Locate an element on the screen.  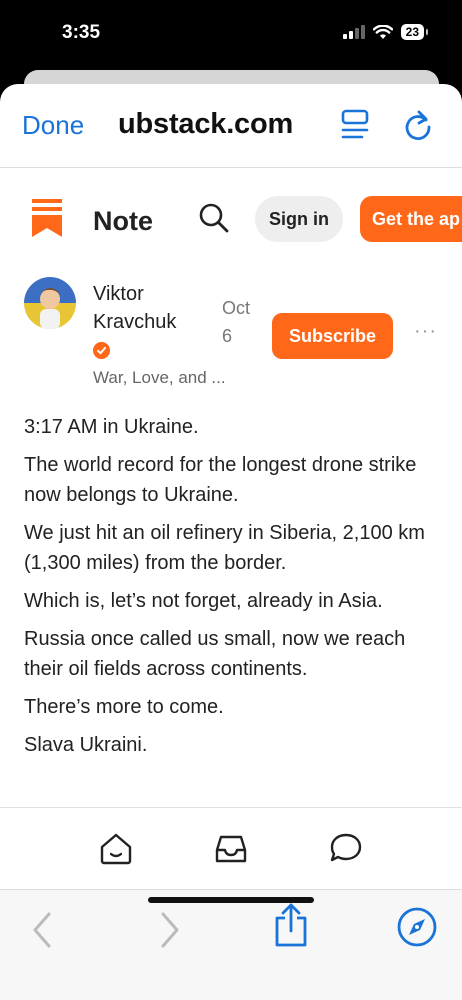
status-bar: 3:35 23 is located at coordinates (231, 35).